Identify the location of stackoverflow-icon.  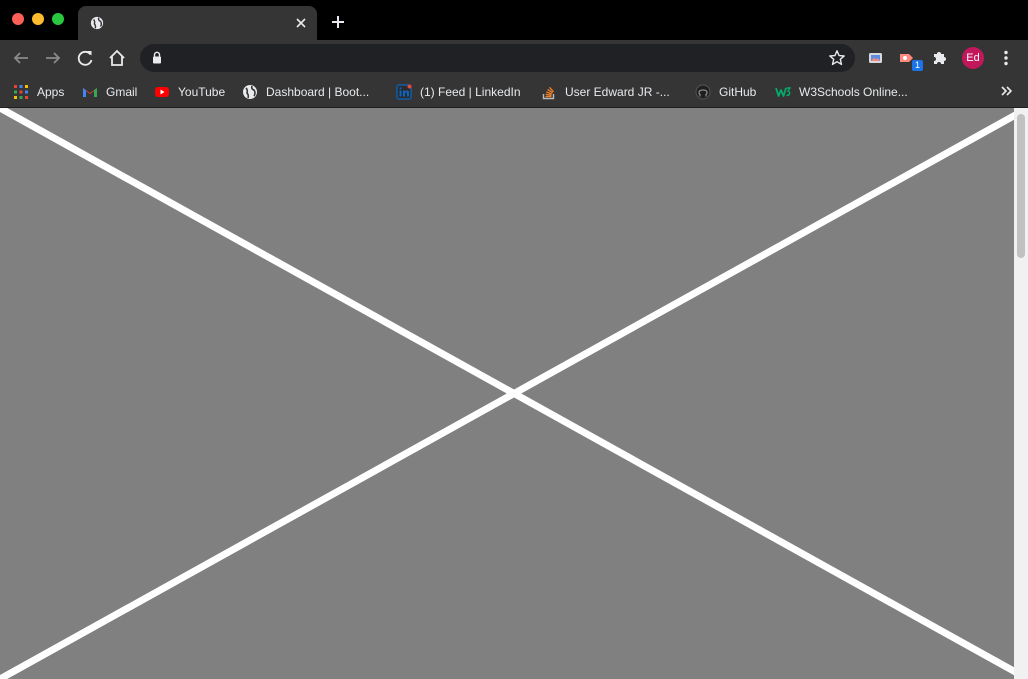
(548, 93).